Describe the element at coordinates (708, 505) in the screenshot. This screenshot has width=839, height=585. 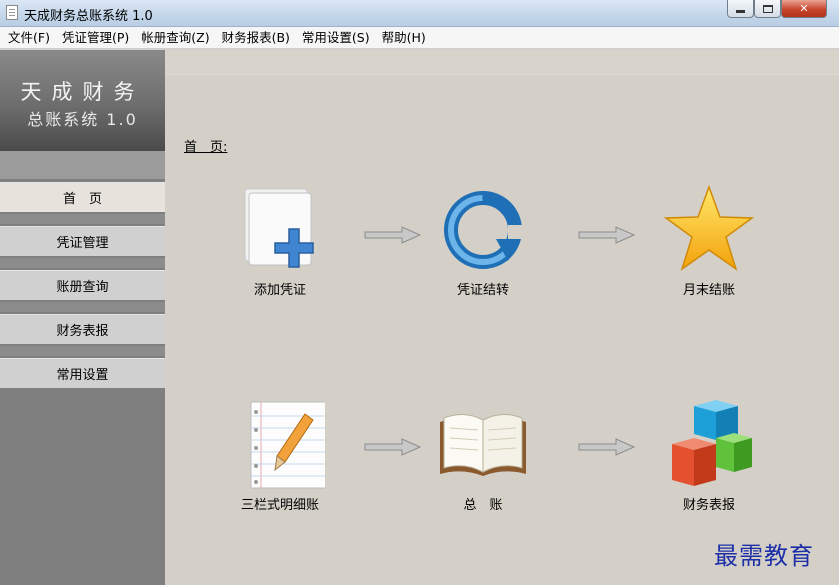
I see `tile-label: 财务表报` at that location.